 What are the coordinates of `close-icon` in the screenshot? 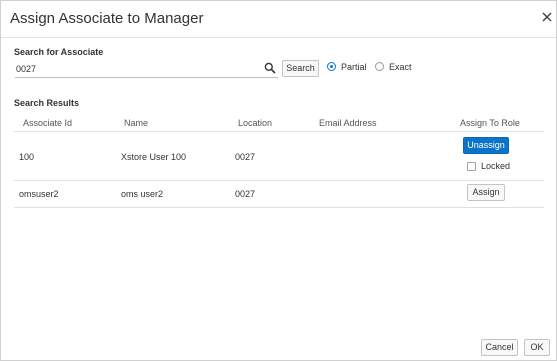 It's located at (547, 17).